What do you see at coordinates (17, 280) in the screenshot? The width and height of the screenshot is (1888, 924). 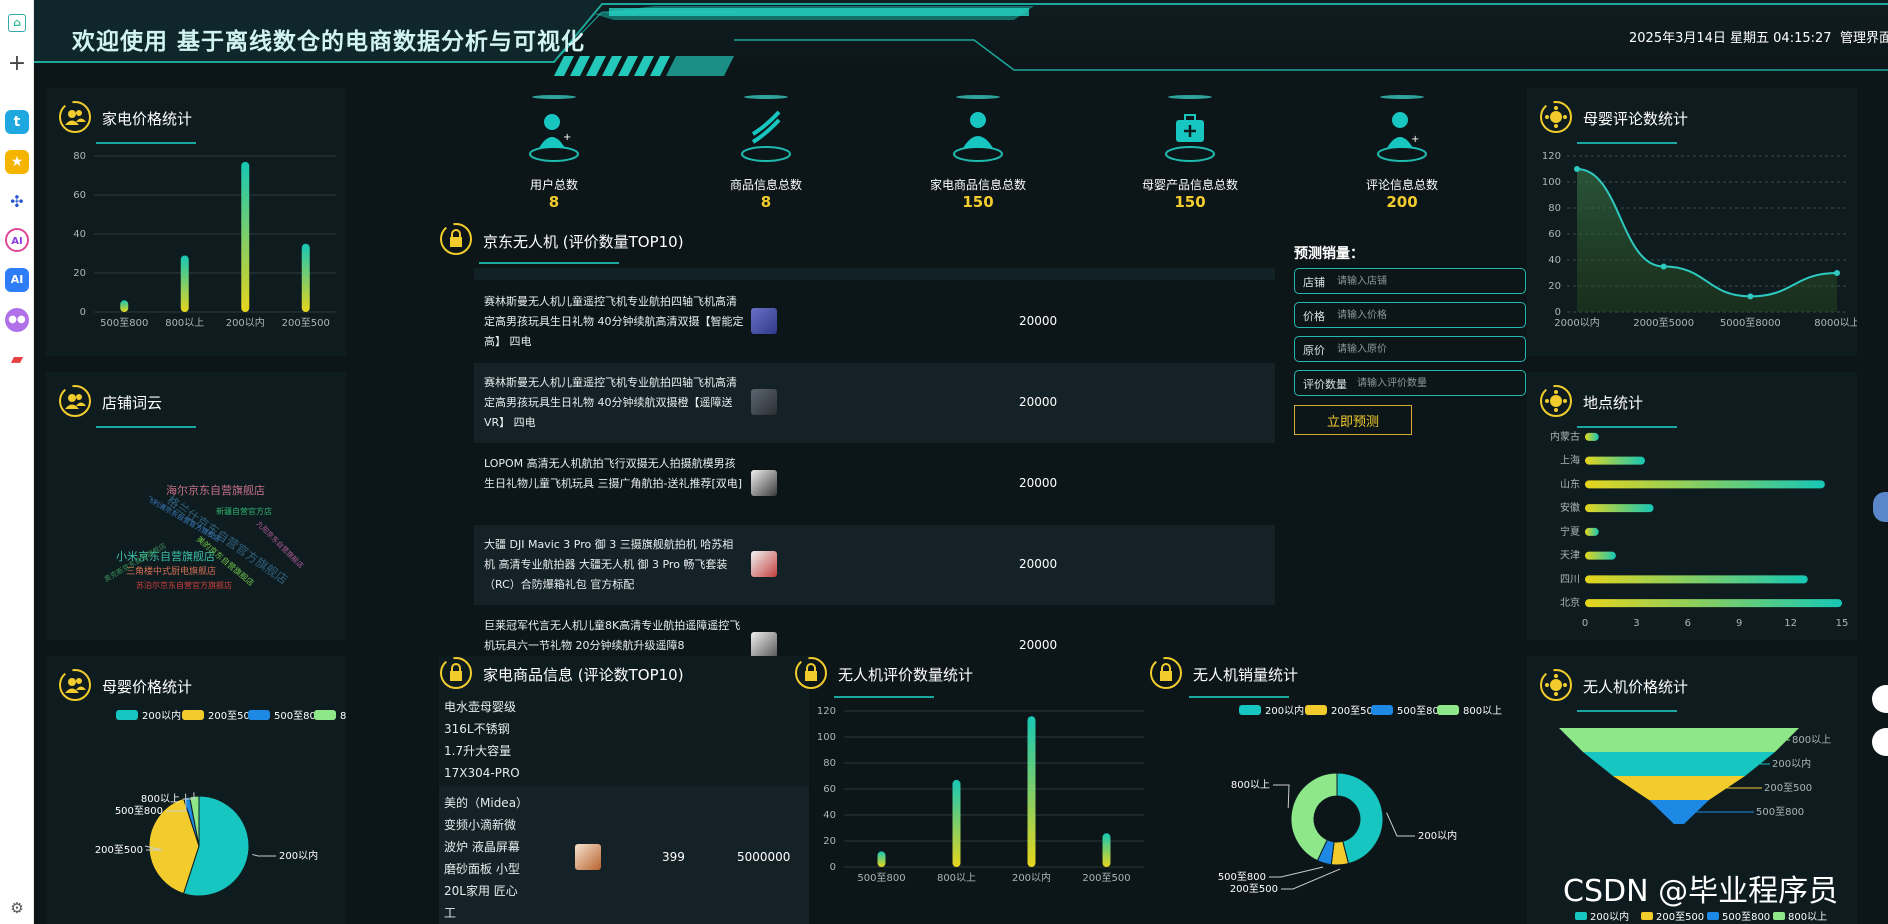 I see `ai-app-icon: AI` at bounding box center [17, 280].